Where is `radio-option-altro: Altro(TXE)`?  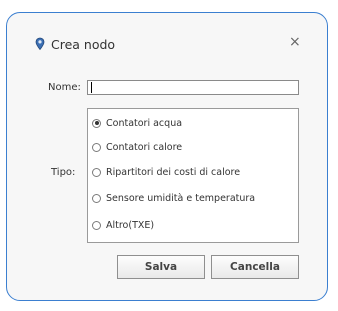
radio-option-altro: Altro(TXE) is located at coordinates (123, 225).